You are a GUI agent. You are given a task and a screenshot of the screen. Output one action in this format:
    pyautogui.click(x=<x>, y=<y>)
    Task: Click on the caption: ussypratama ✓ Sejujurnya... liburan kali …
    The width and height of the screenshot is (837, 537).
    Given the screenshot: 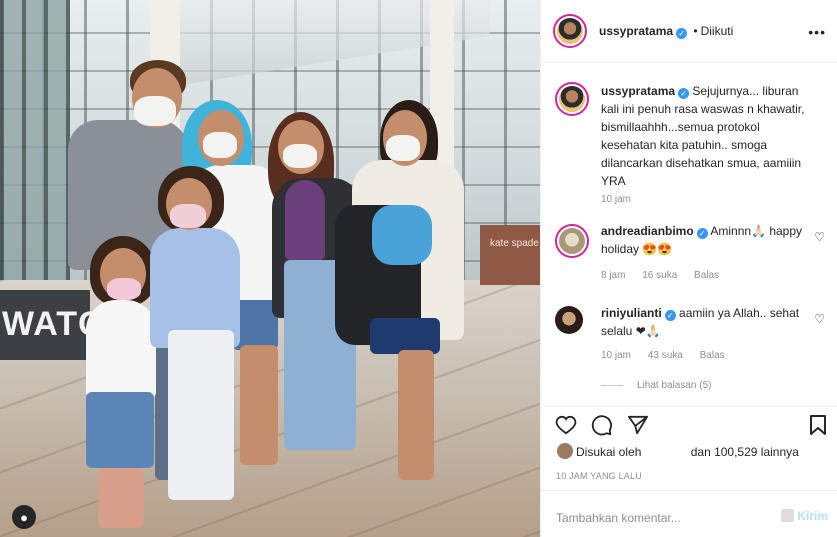 What is the action you would take?
    pyautogui.click(x=690, y=152)
    